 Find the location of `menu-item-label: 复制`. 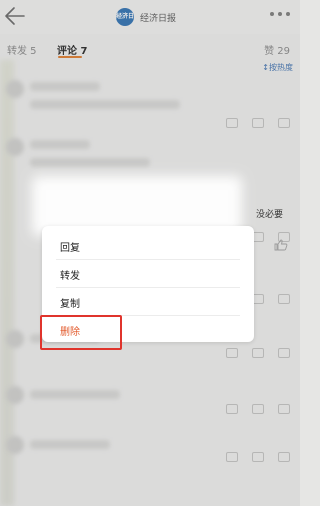

menu-item-label: 复制 is located at coordinates (70, 304).